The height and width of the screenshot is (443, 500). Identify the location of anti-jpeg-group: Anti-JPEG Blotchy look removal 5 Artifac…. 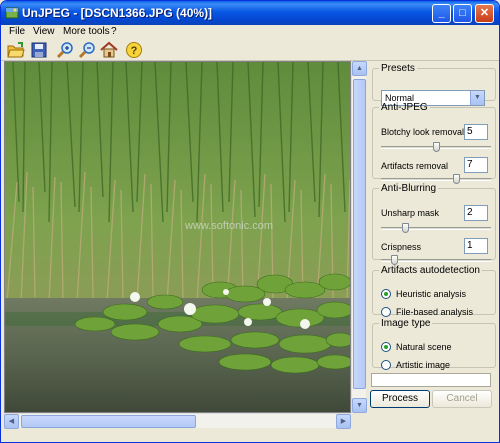
(434, 143).